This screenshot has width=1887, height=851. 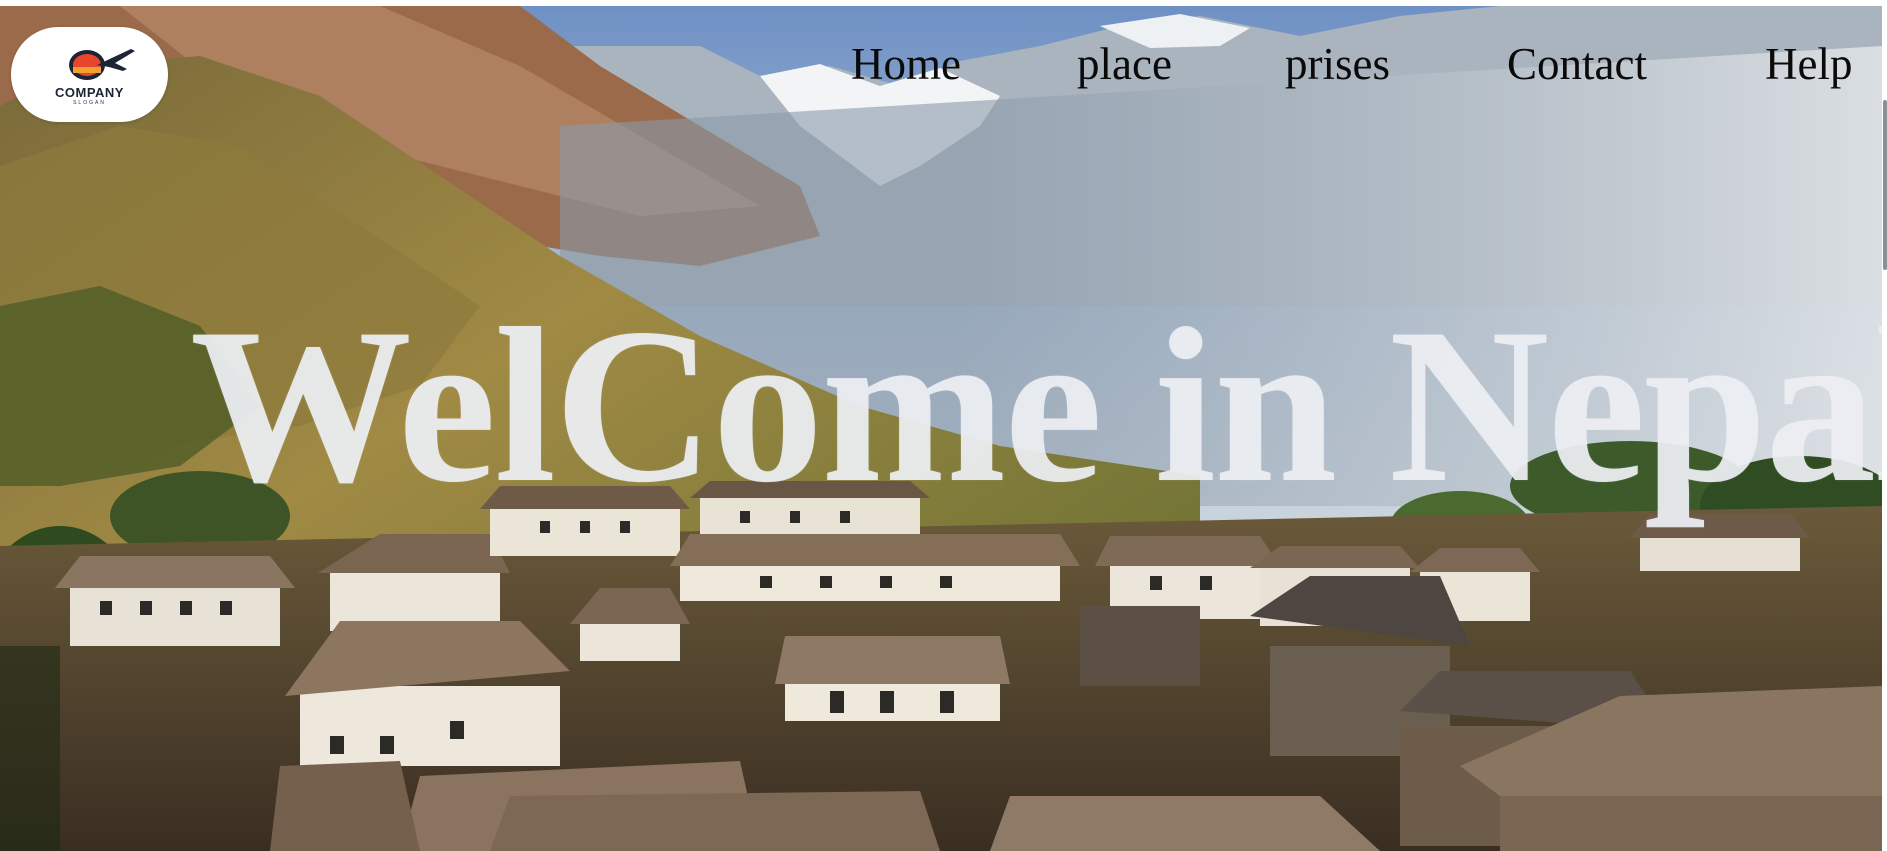 What do you see at coordinates (906, 64) in the screenshot?
I see `nav-home: Home` at bounding box center [906, 64].